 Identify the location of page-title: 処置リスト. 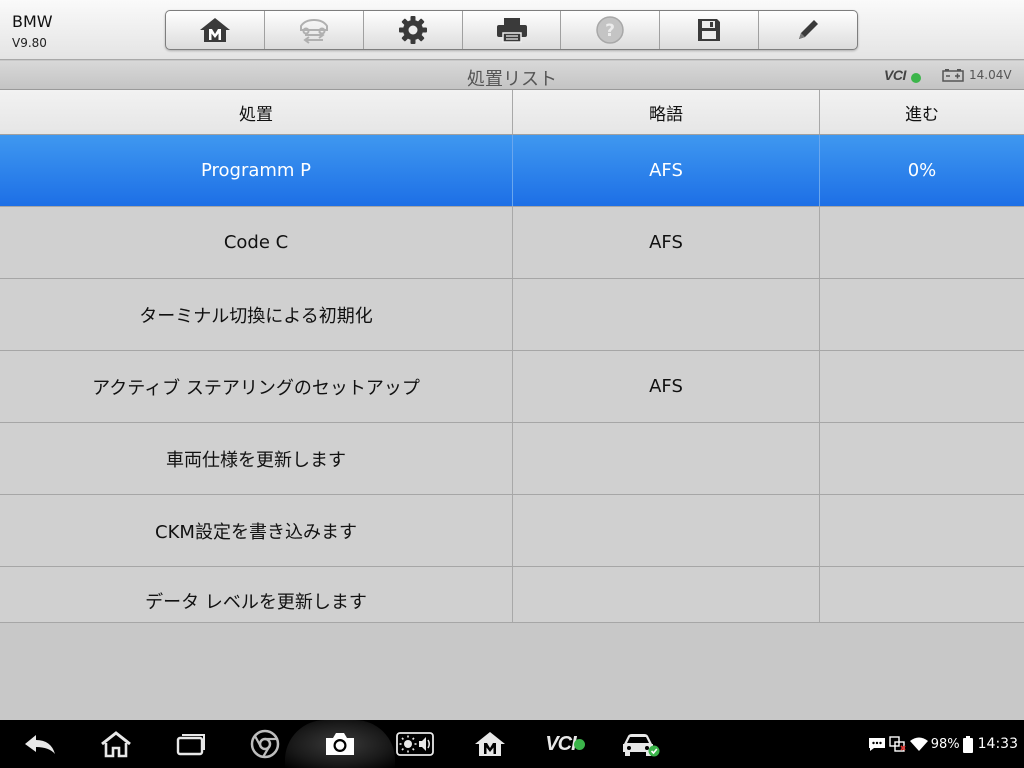
(512, 79).